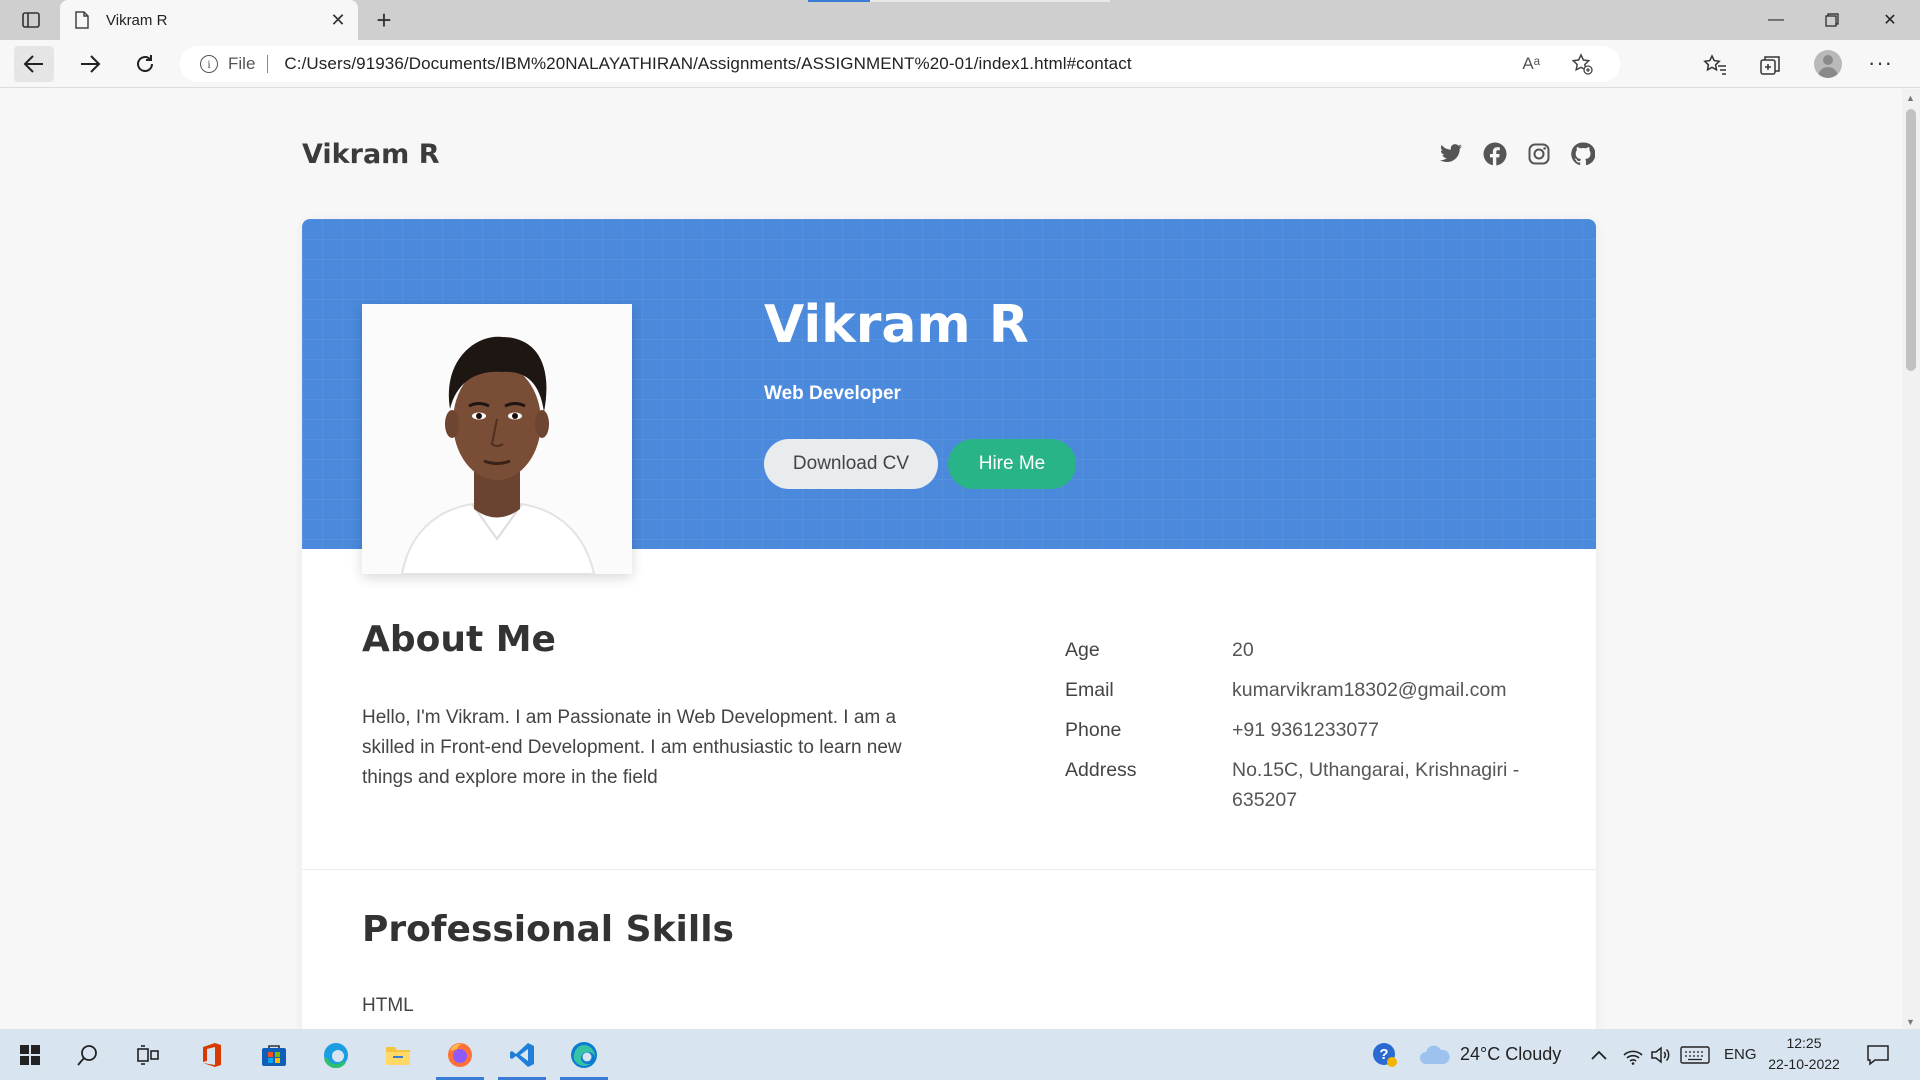 The width and height of the screenshot is (1920, 1080). What do you see at coordinates (31, 20) in the screenshot?
I see `tab-actions-icon` at bounding box center [31, 20].